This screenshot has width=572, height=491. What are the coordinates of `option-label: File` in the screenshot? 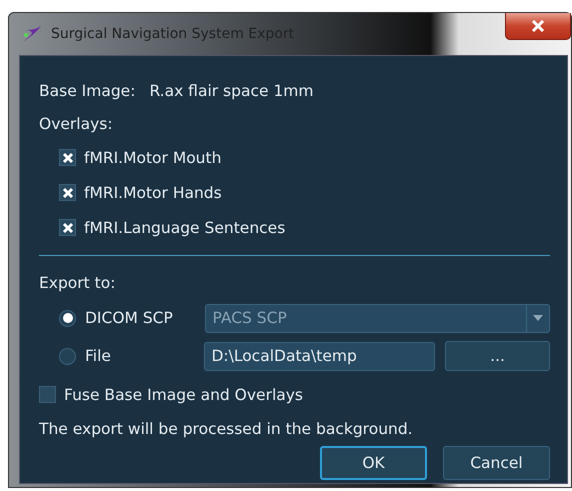 It's located at (98, 356).